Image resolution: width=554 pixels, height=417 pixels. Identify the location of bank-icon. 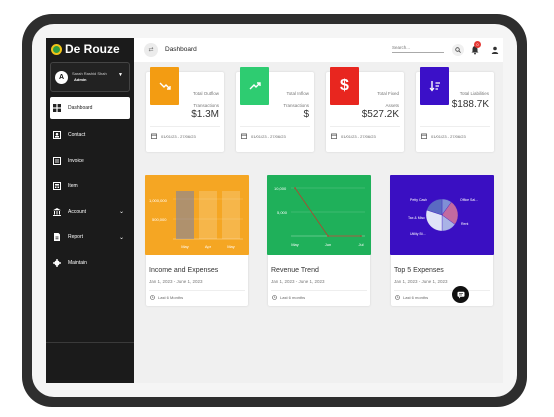
(57, 211).